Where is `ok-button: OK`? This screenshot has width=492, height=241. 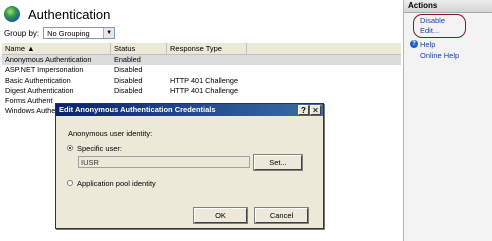 ok-button: OK is located at coordinates (220, 215).